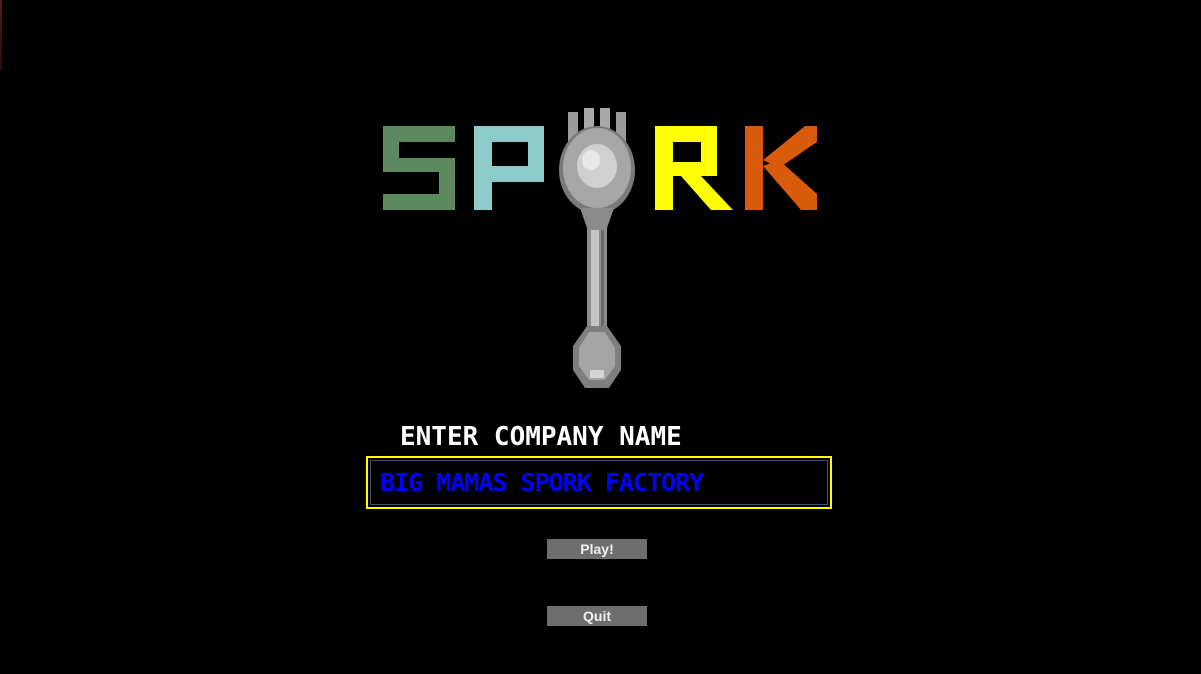 Image resolution: width=1201 pixels, height=674 pixels. I want to click on company-name-input, so click(599, 482).